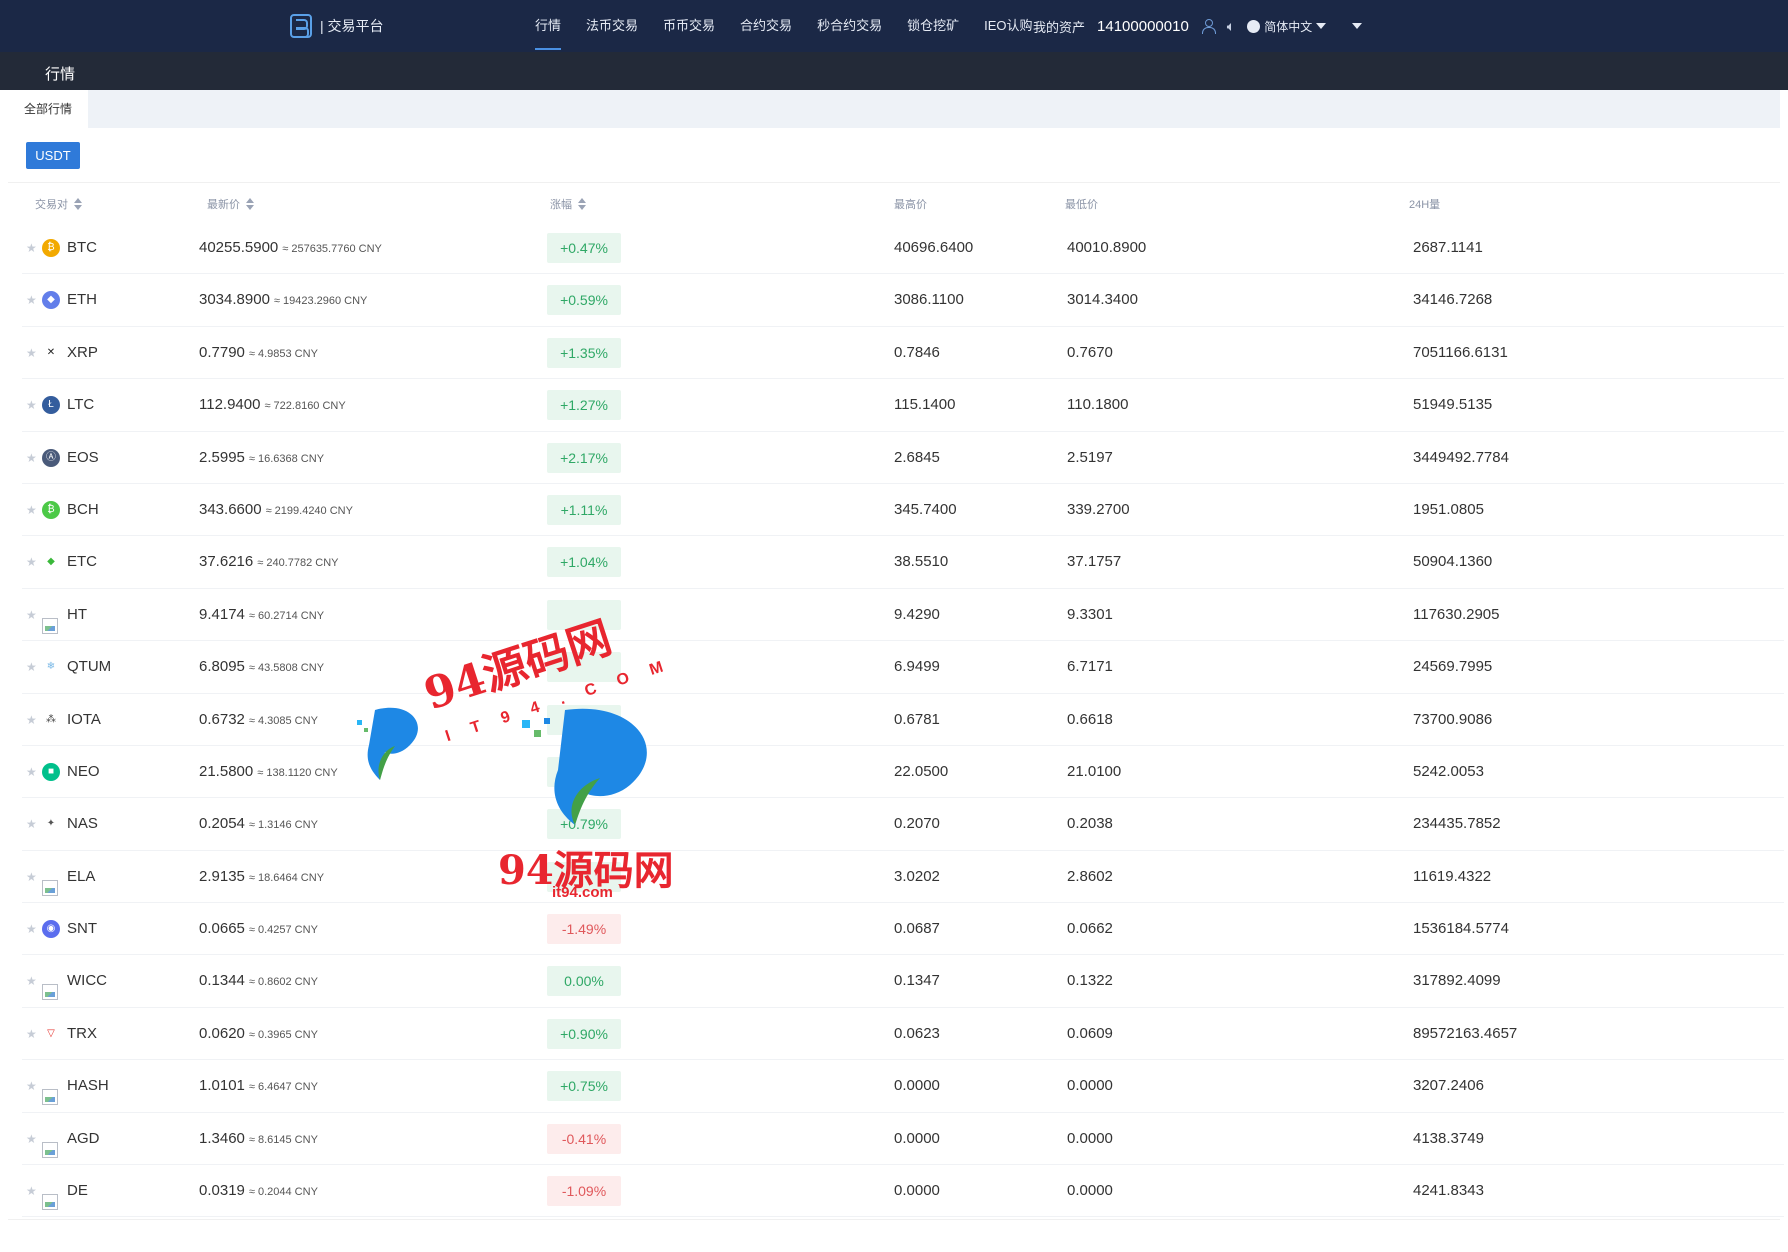 The image size is (1788, 1252). Describe the element at coordinates (83, 457) in the screenshot. I see `coin-symbol: EOS` at that location.